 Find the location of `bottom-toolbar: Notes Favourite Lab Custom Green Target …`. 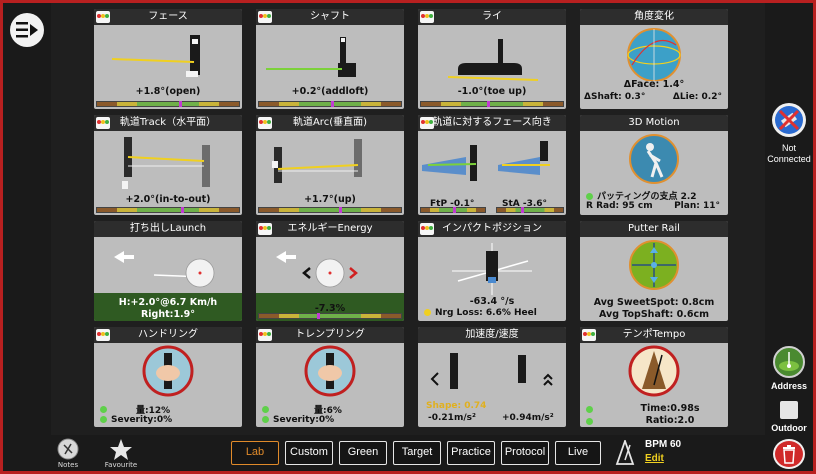

bottom-toolbar: Notes Favourite Lab Custom Green Target … is located at coordinates (384, 453).